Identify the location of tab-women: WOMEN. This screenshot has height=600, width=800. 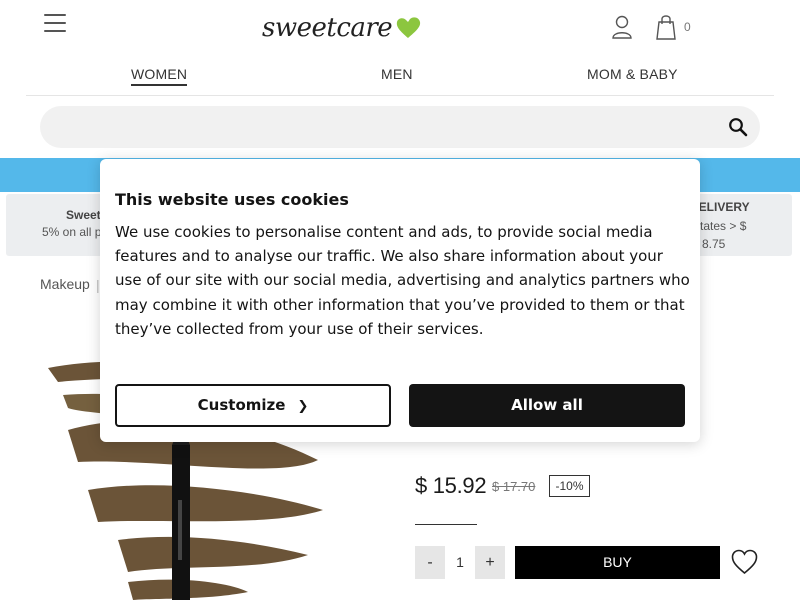
(159, 76).